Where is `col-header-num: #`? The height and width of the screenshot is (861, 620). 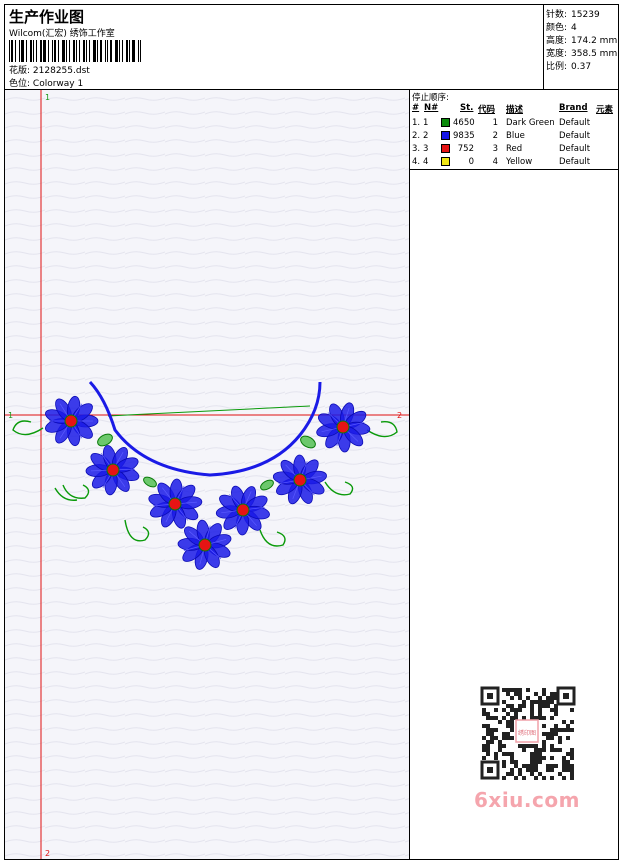
col-header-num: # is located at coordinates (416, 108).